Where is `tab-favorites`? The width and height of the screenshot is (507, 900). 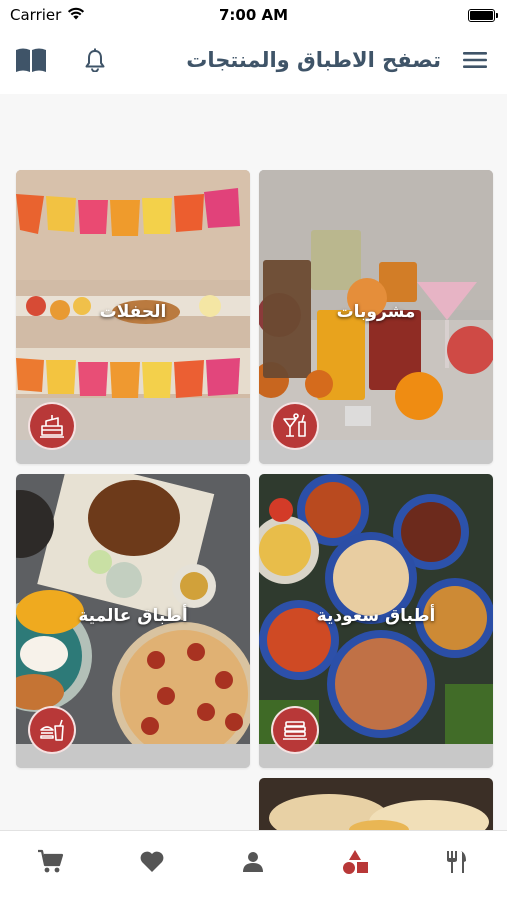
tab-favorites is located at coordinates (152, 864).